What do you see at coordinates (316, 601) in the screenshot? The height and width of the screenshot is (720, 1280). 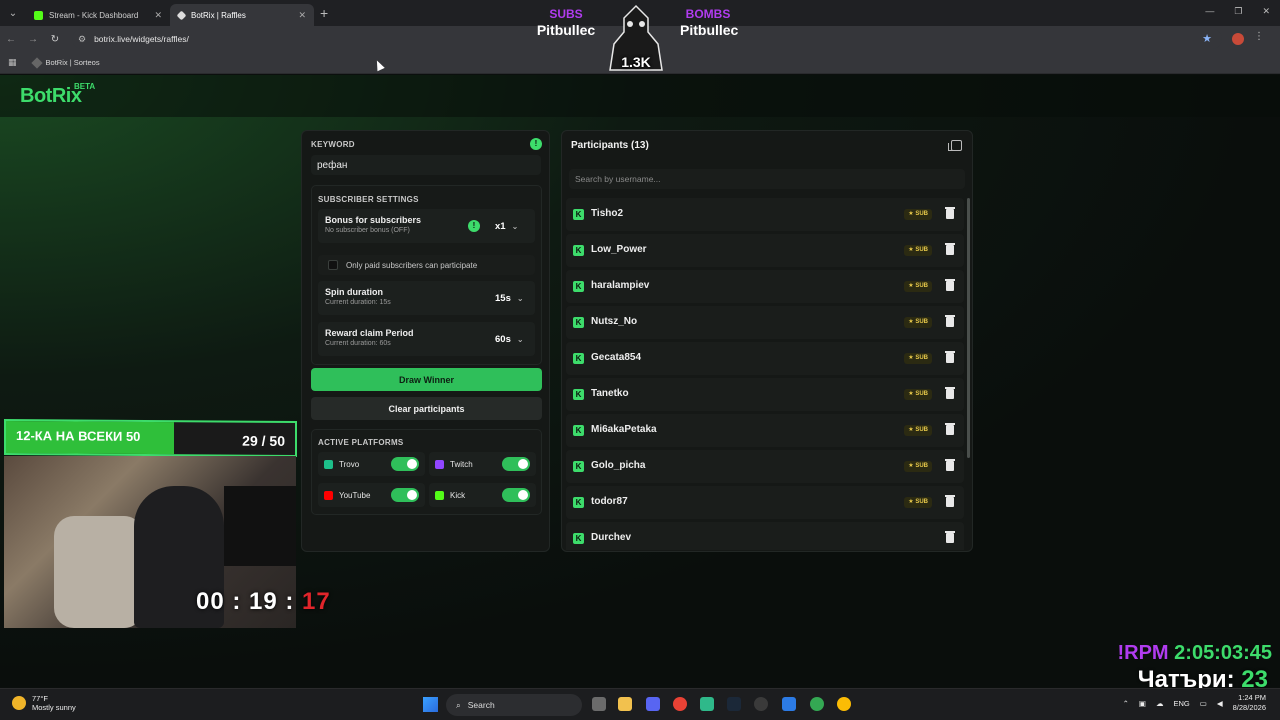 I see `timer-seconds: 17` at bounding box center [316, 601].